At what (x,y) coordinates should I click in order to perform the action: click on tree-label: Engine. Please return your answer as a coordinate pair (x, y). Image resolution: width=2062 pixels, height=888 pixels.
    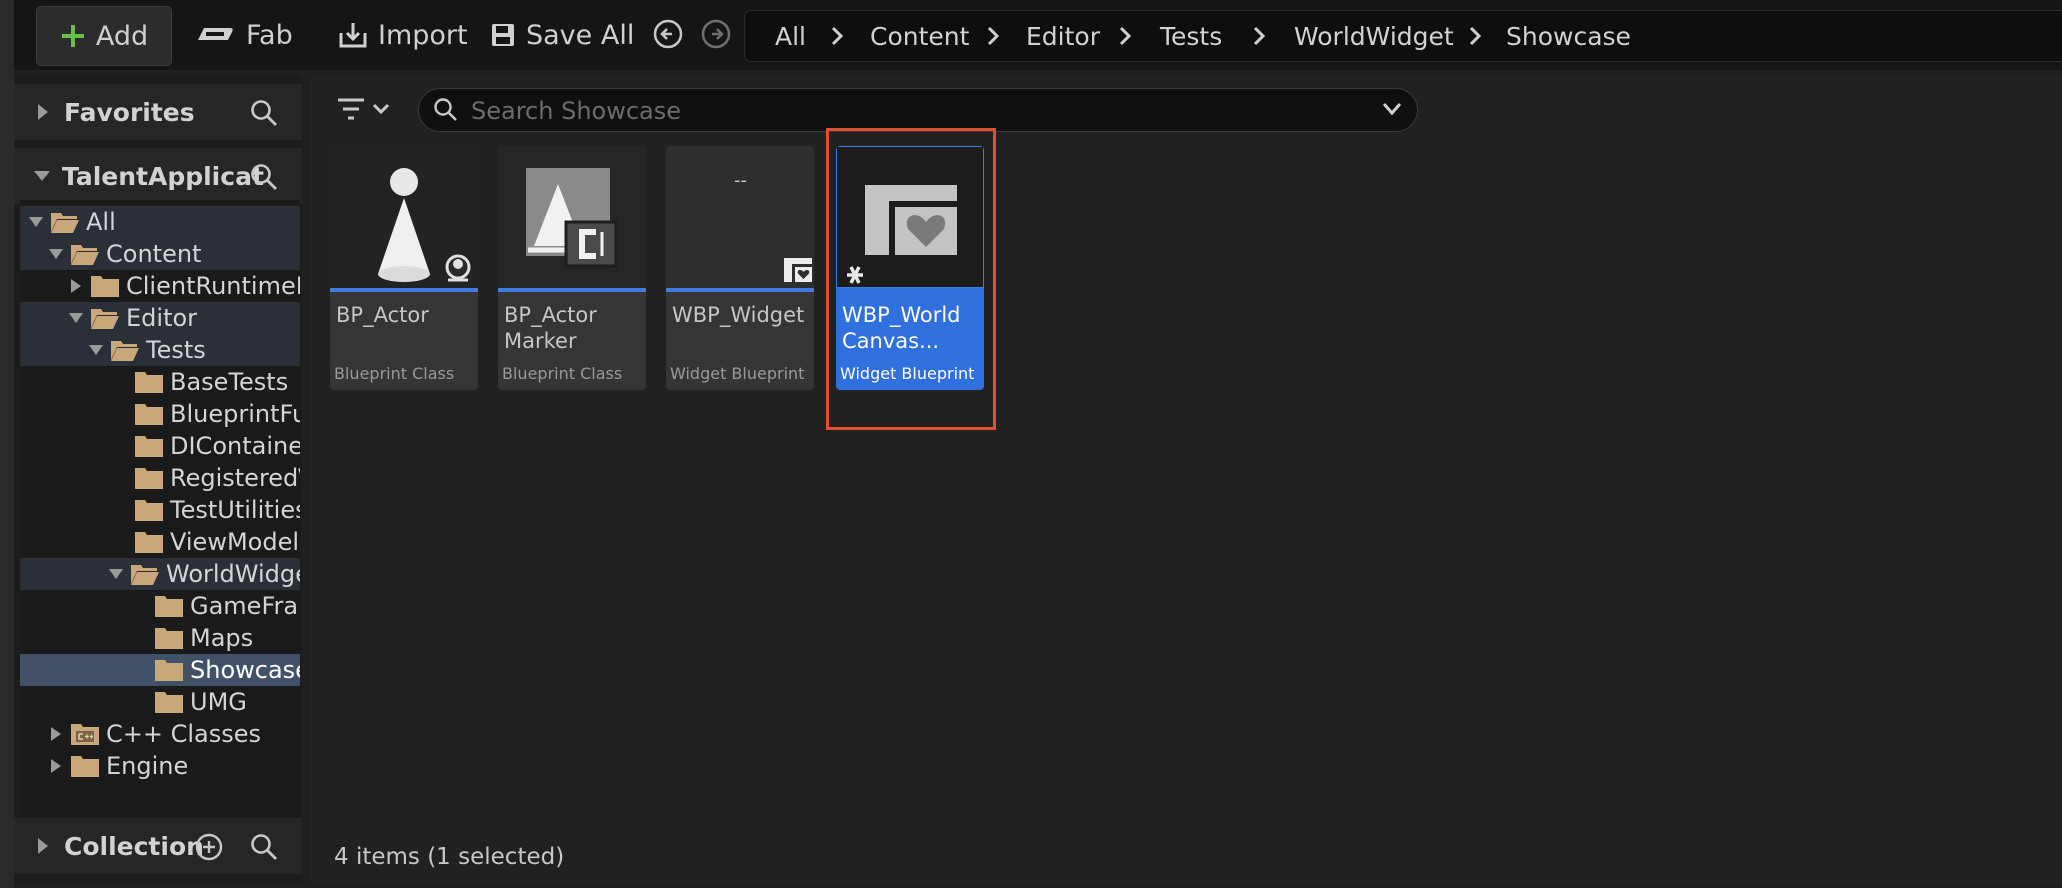
    Looking at the image, I should click on (147, 766).